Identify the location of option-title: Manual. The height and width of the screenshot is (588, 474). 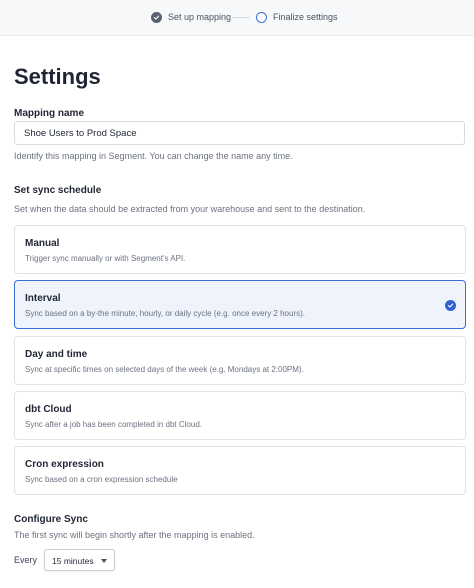
(42, 243).